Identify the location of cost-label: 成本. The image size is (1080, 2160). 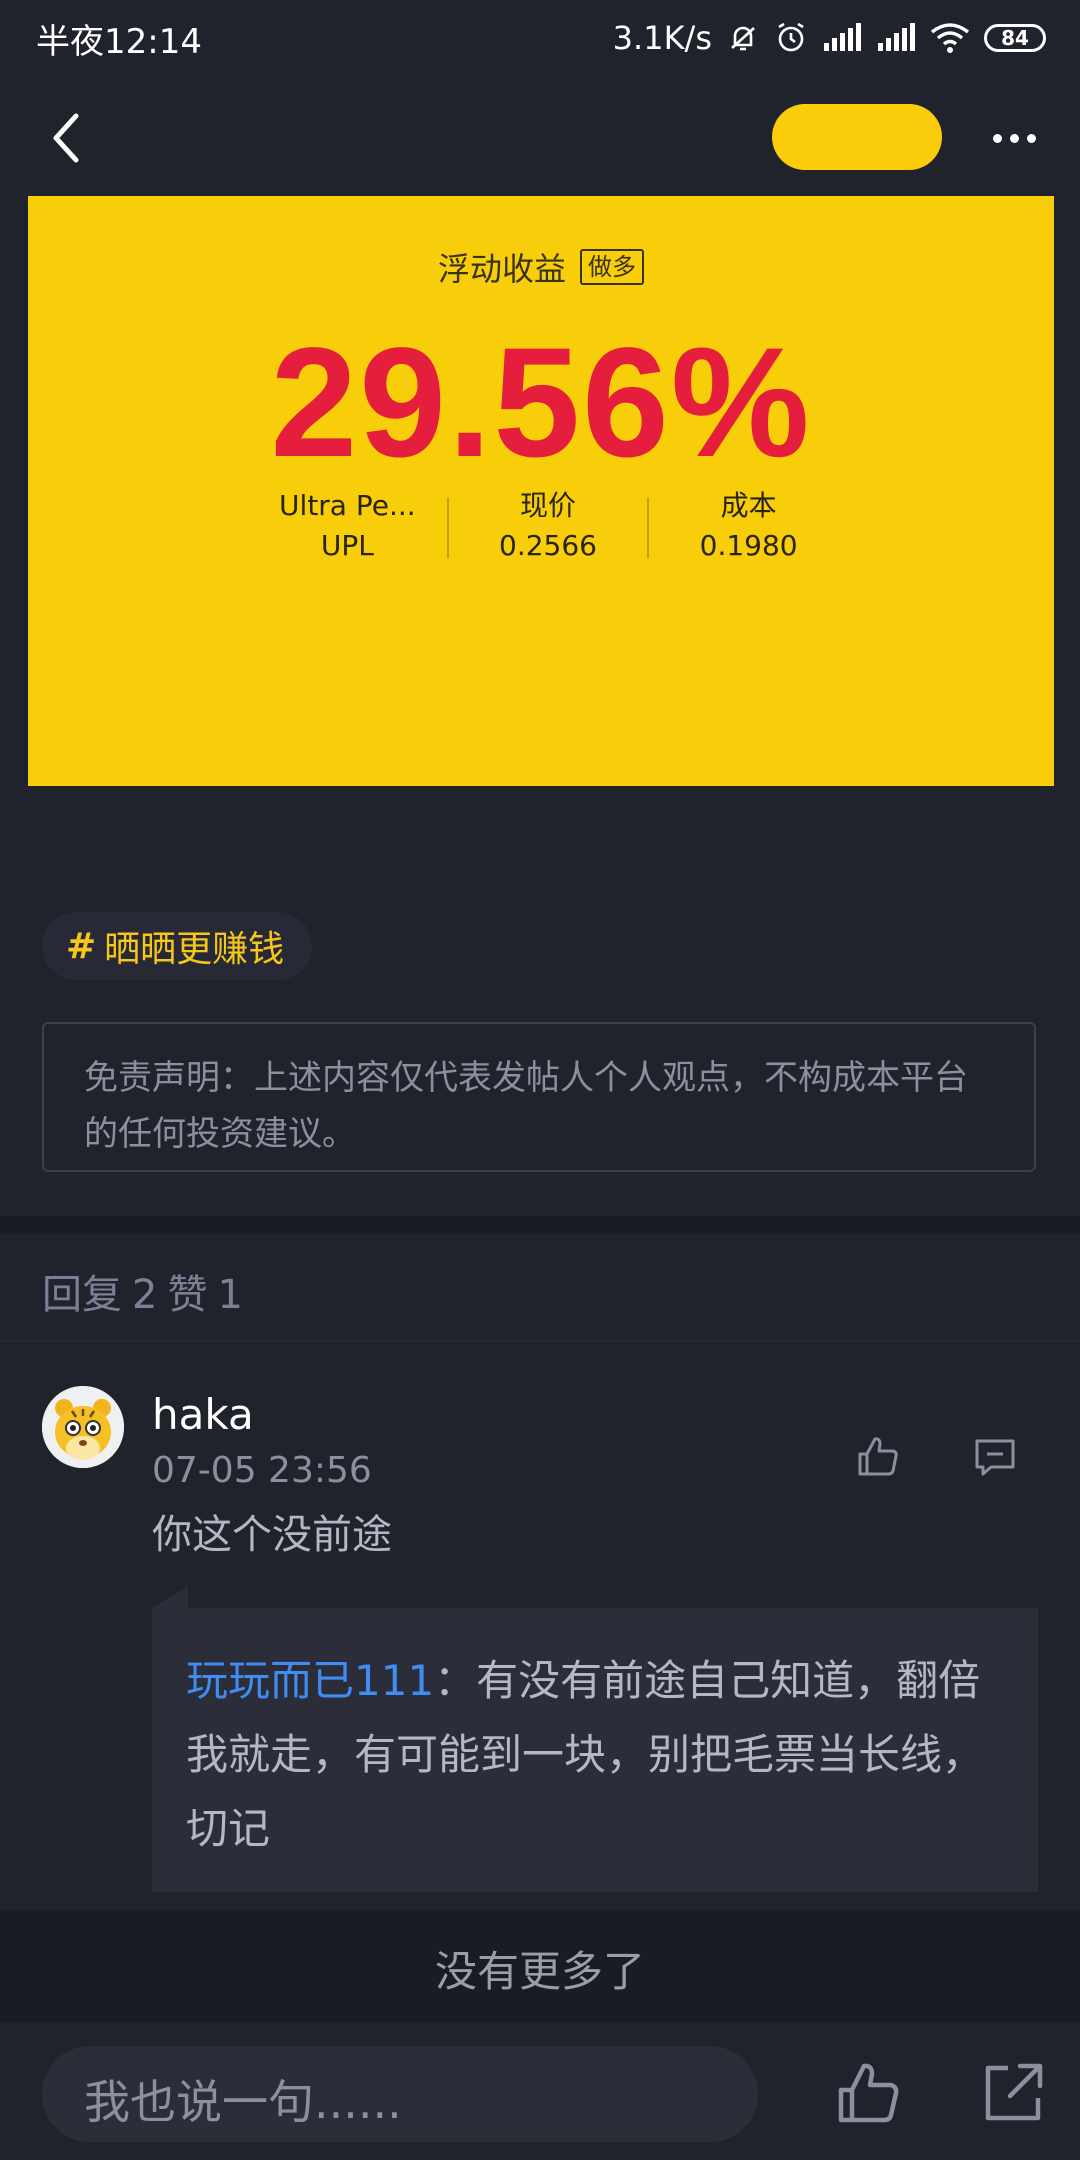
(748, 505).